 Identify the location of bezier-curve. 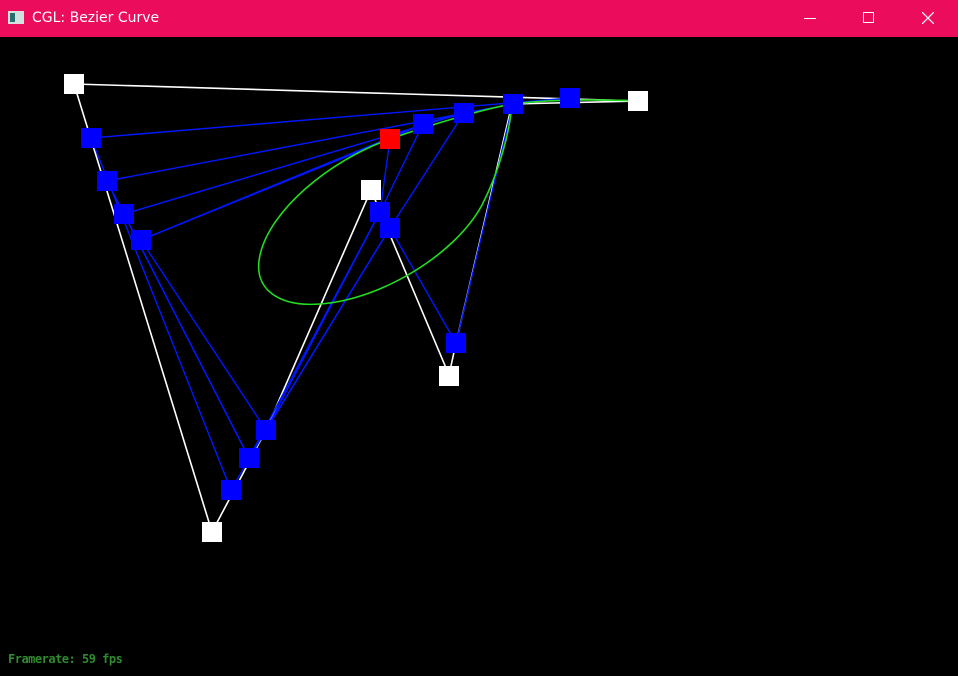
(448, 202).